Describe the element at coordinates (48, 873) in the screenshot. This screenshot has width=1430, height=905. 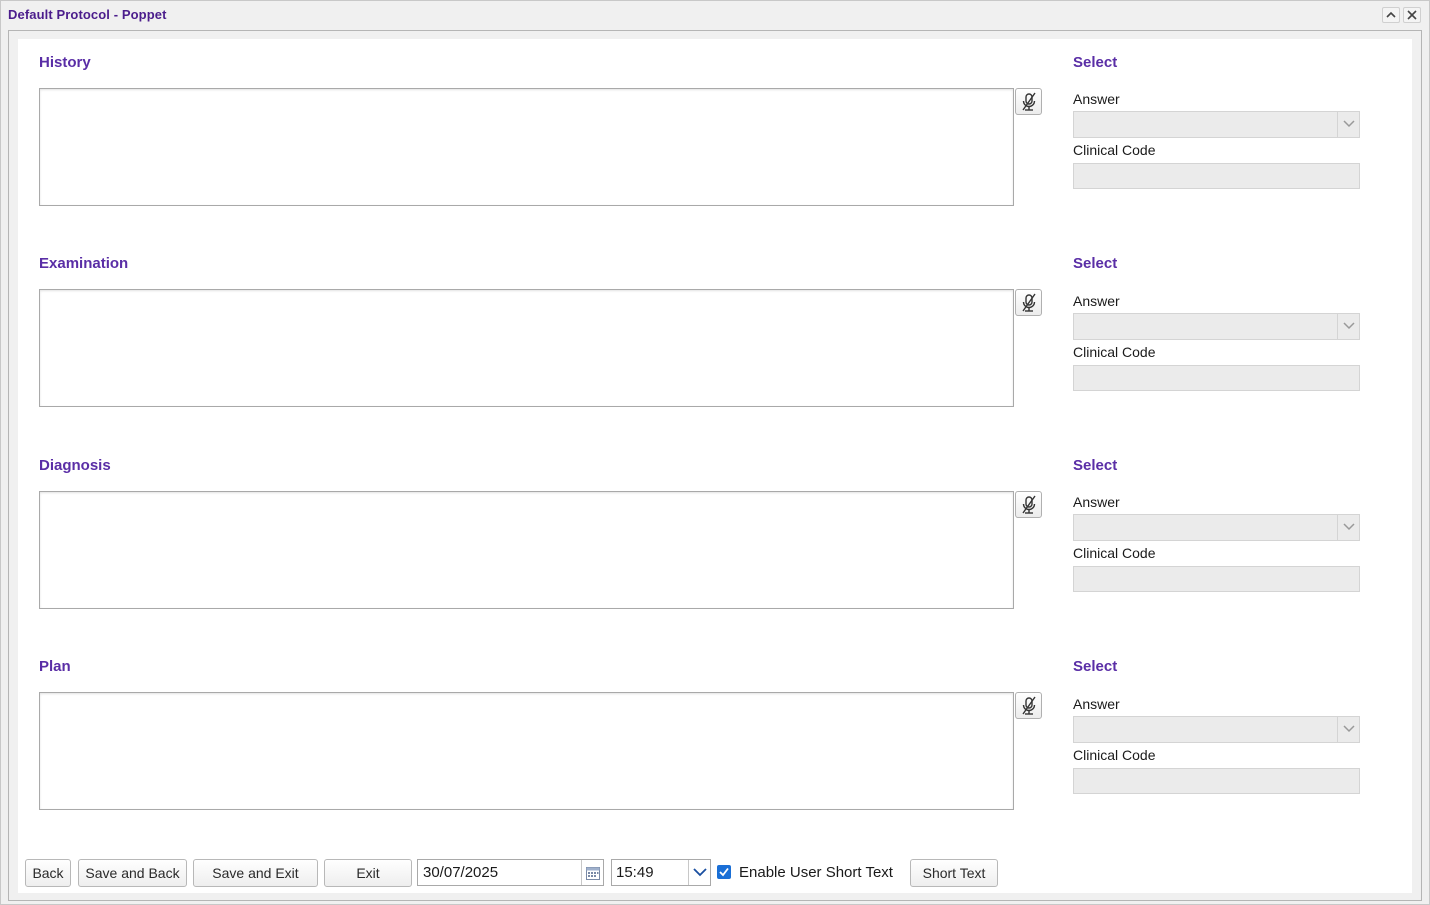
I see `back-button: Back` at that location.